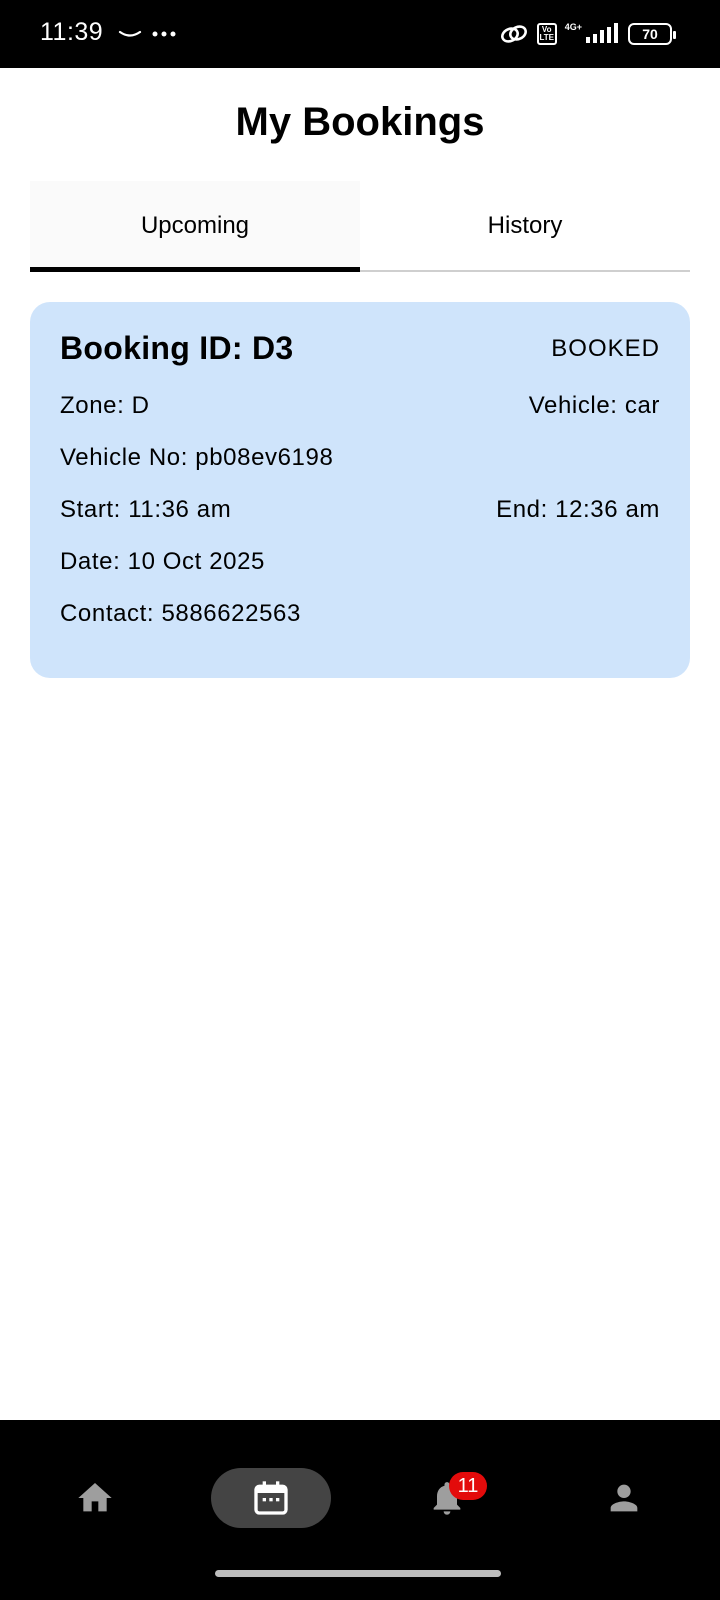  I want to click on battery-level: 70, so click(650, 34).